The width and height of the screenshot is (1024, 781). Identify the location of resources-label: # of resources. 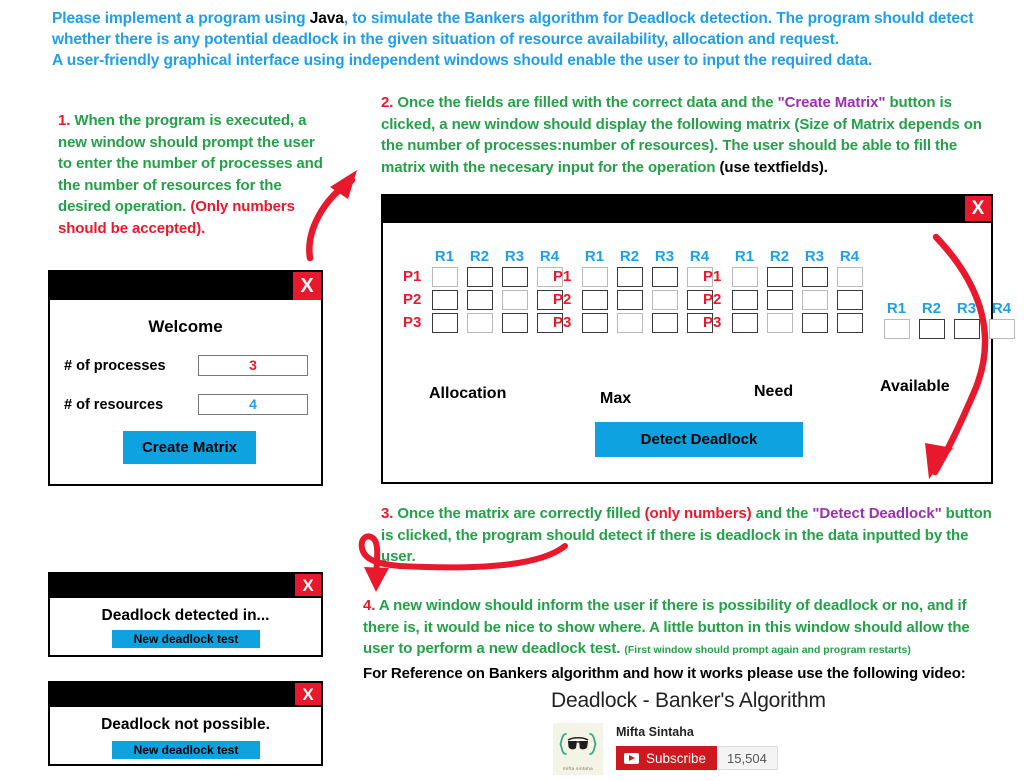
(114, 404).